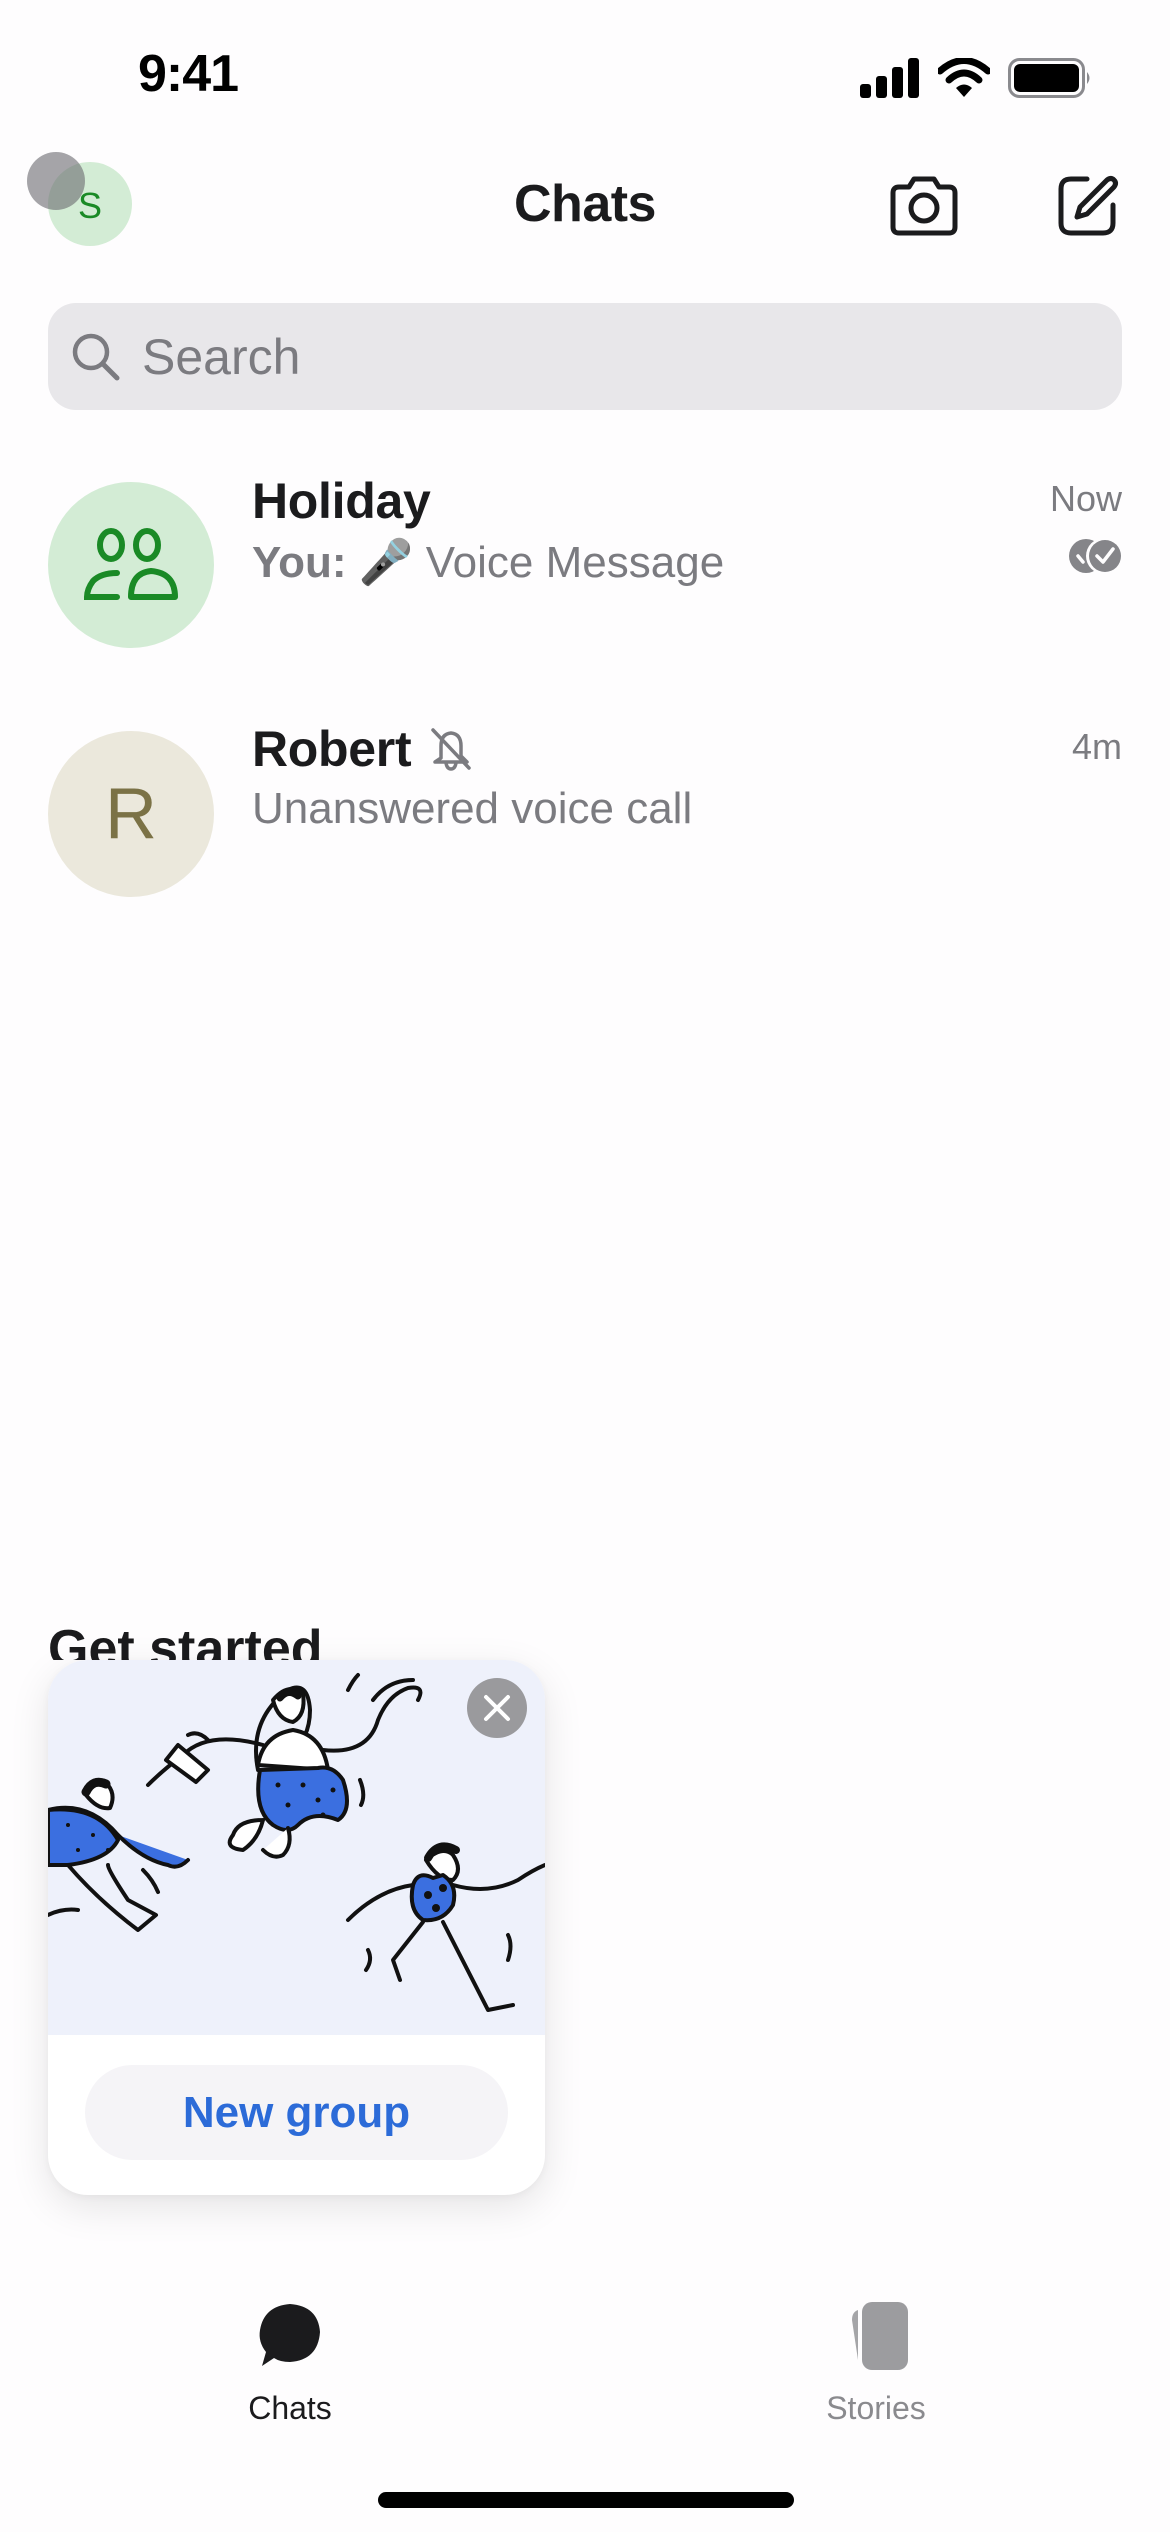  I want to click on delivered-icon, so click(1095, 556).